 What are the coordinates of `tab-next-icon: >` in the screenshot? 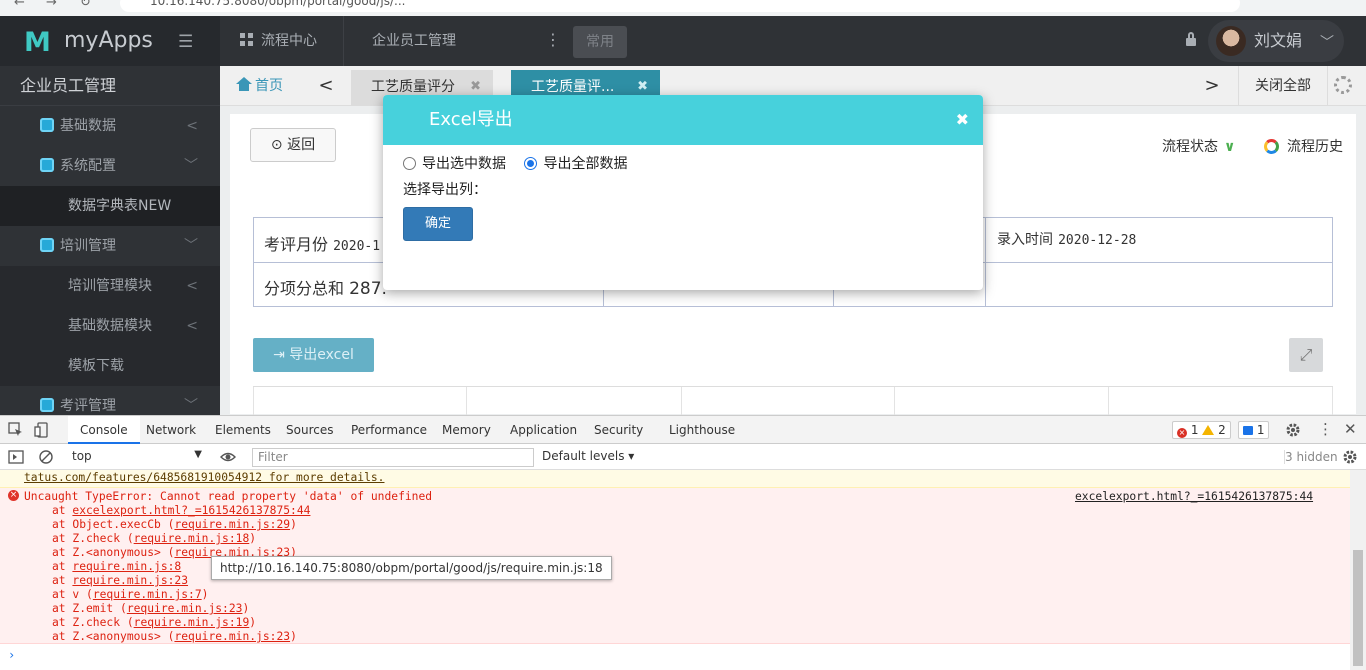 It's located at (1212, 86).